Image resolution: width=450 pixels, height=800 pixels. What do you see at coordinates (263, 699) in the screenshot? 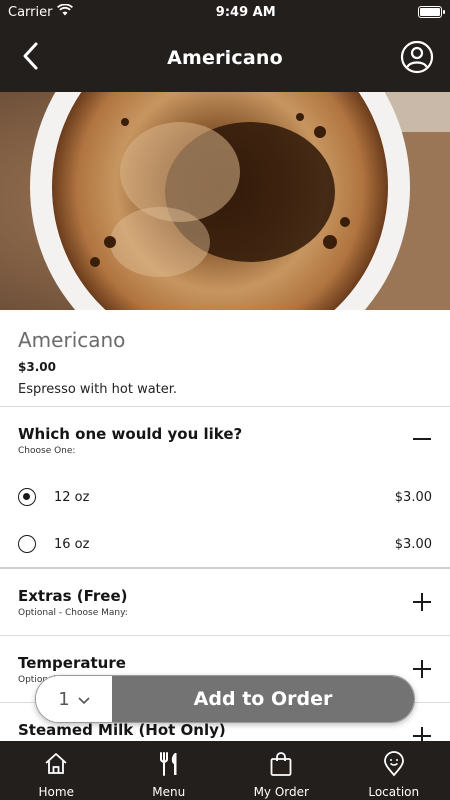
I see `add-to-order-button: Add to Order` at bounding box center [263, 699].